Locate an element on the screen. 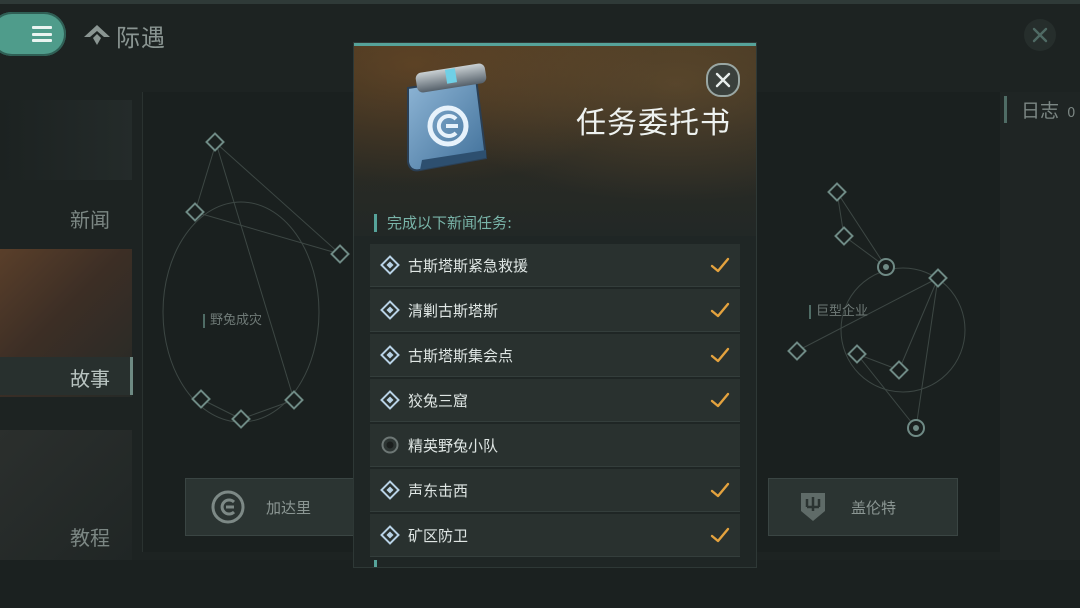 Image resolution: width=1080 pixels, height=608 pixels. menu-button is located at coordinates (33, 34).